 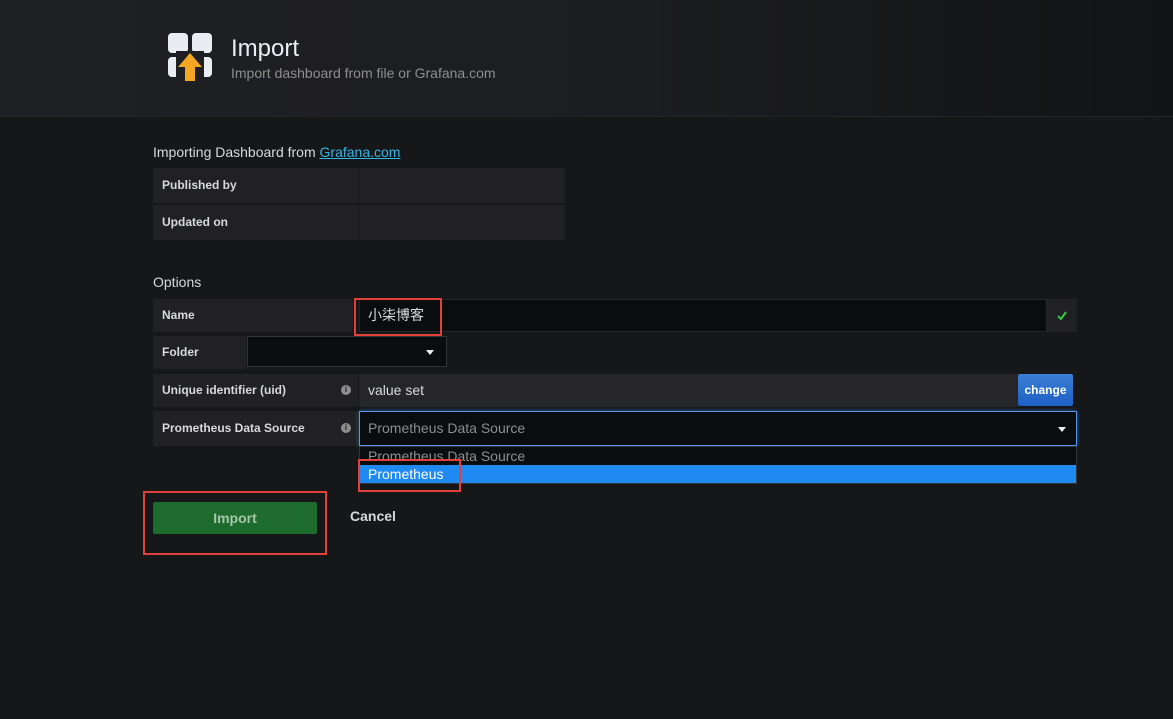 I want to click on published-by-value, so click(x=462, y=185).